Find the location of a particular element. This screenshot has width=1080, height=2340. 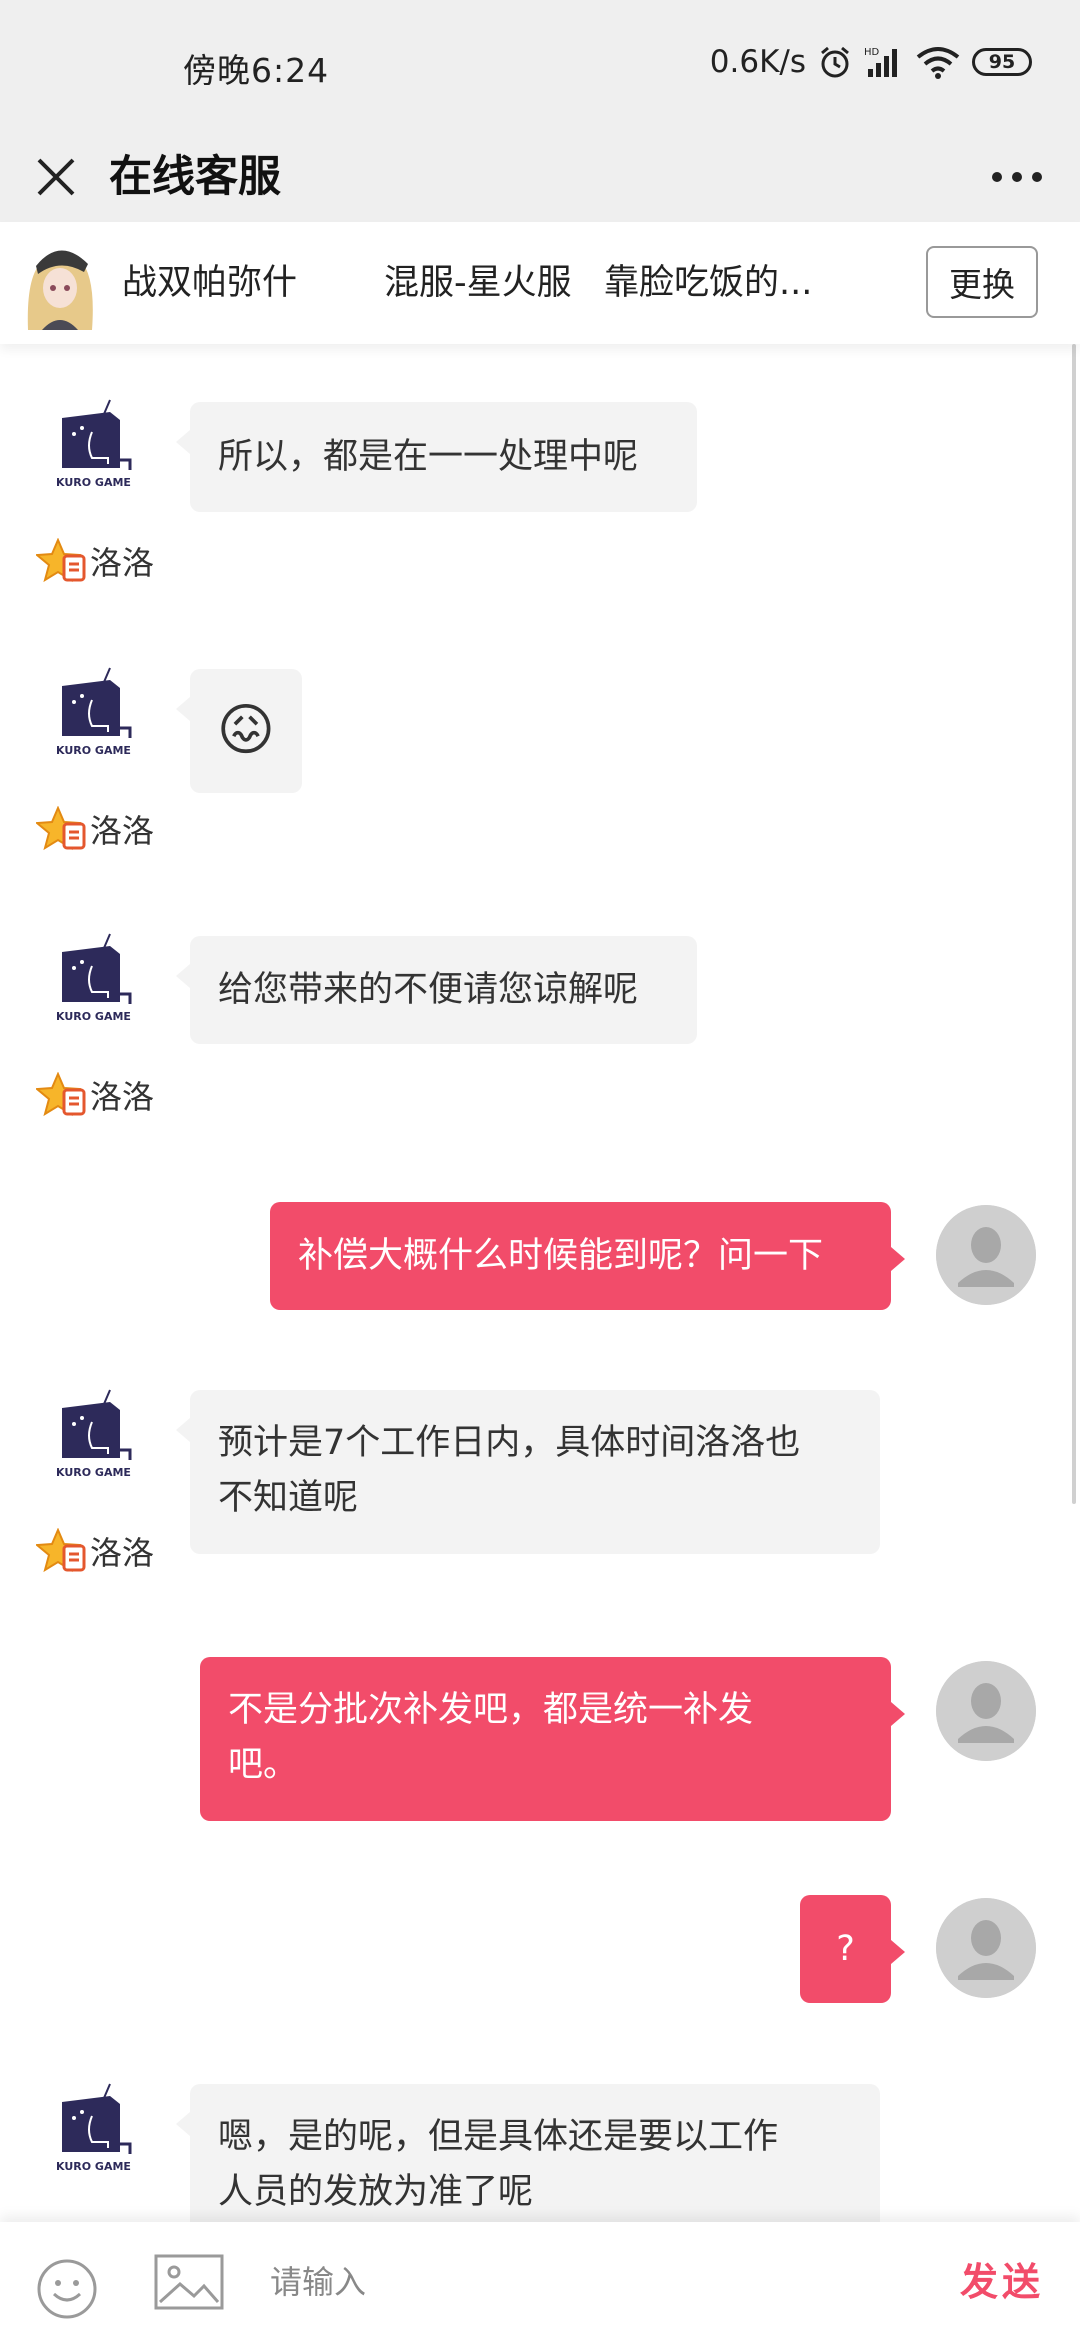

message-bubble: 所以，都是在一一处理中呢 is located at coordinates (436, 457).